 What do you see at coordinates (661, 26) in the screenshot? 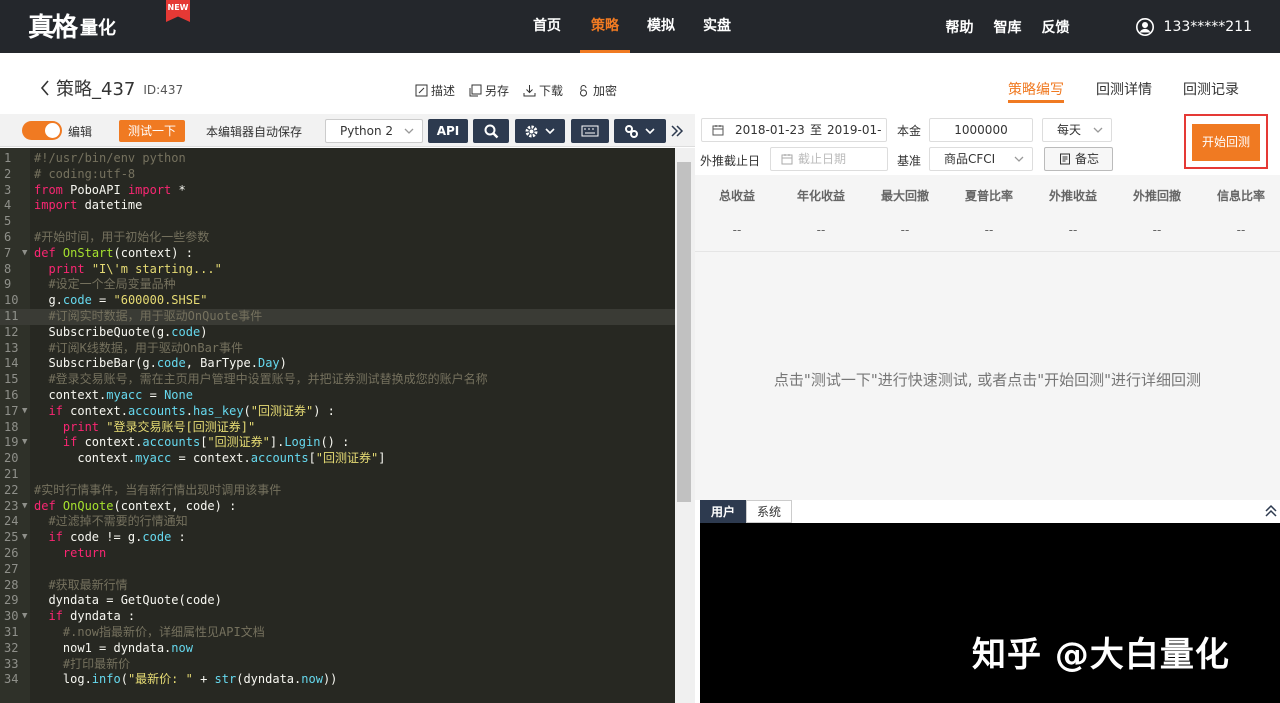
I see `nav-item-simulate: 模拟` at bounding box center [661, 26].